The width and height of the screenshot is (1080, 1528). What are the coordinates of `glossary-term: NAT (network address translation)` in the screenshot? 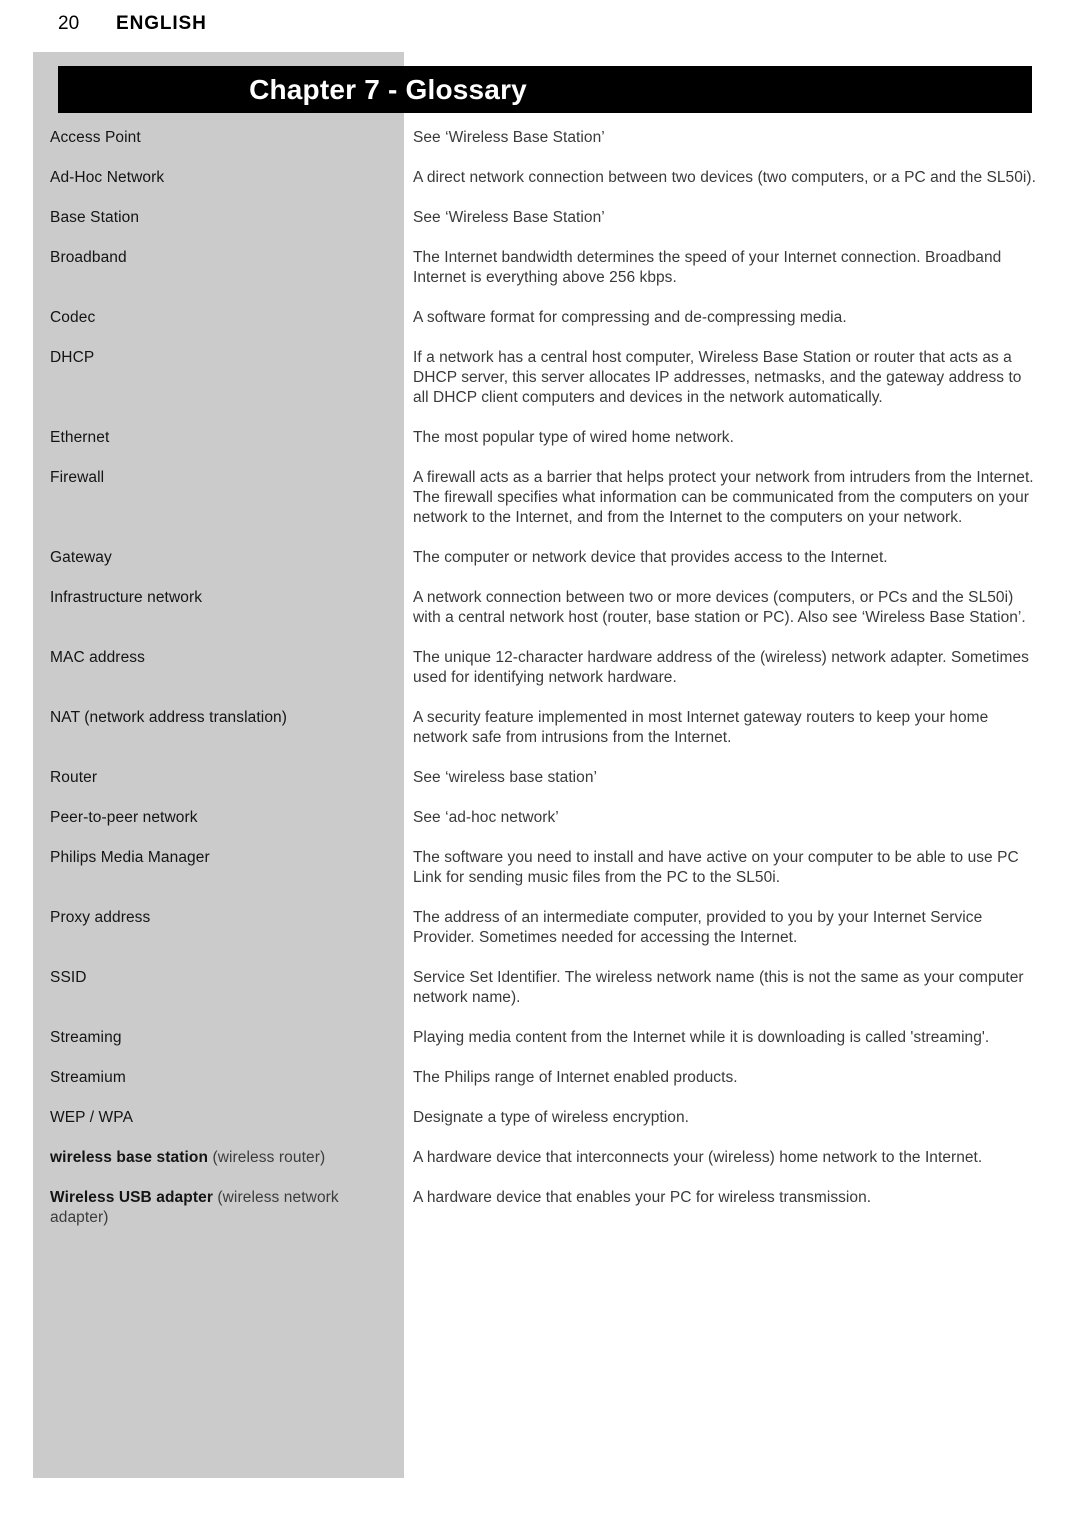 It's located at (225, 718).